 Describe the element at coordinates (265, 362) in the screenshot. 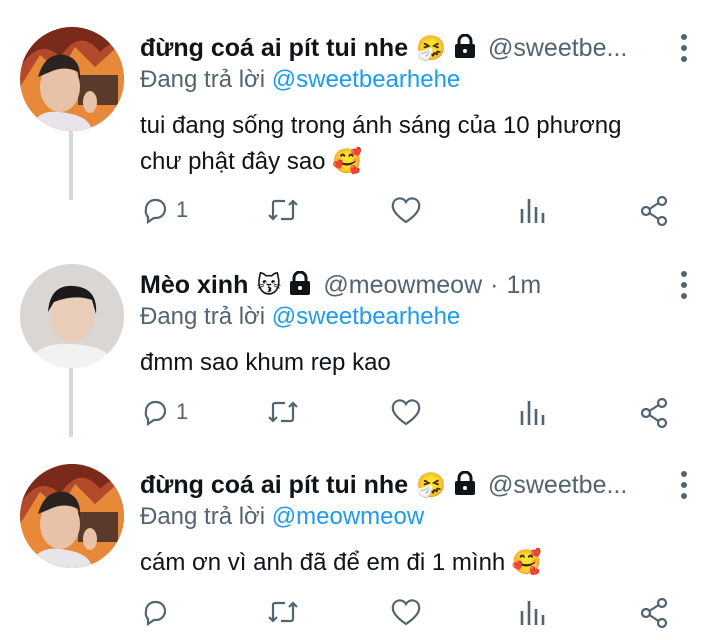

I see `tweet-text: đmm sao khum rep kao` at that location.